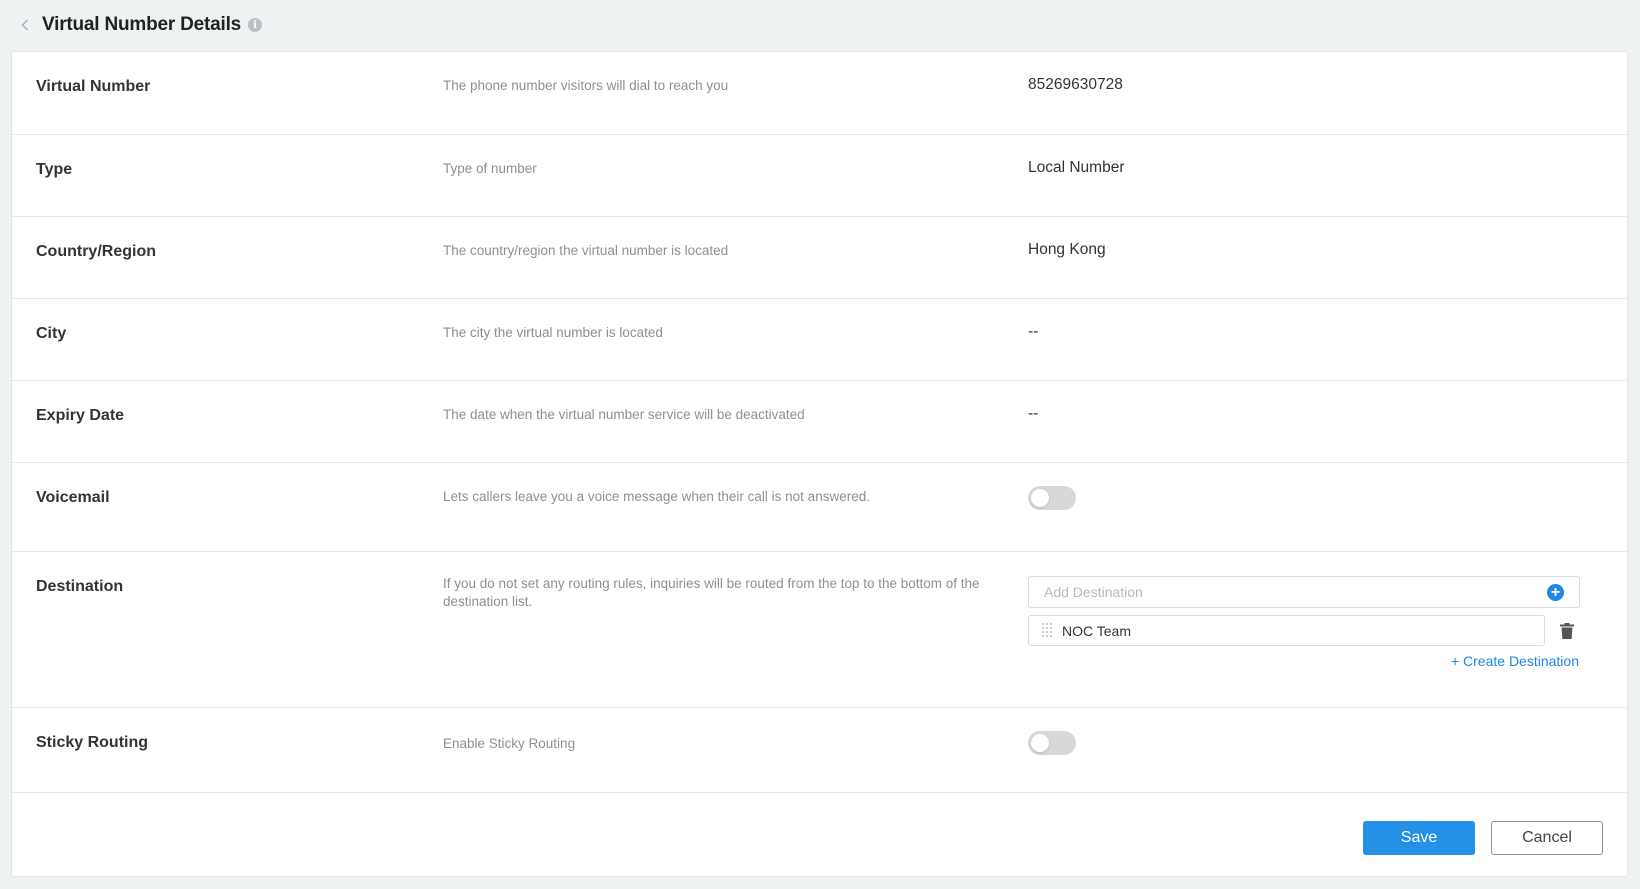 This screenshot has height=889, width=1640. Describe the element at coordinates (1067, 249) in the screenshot. I see `country-region-value: Hong Kong` at that location.